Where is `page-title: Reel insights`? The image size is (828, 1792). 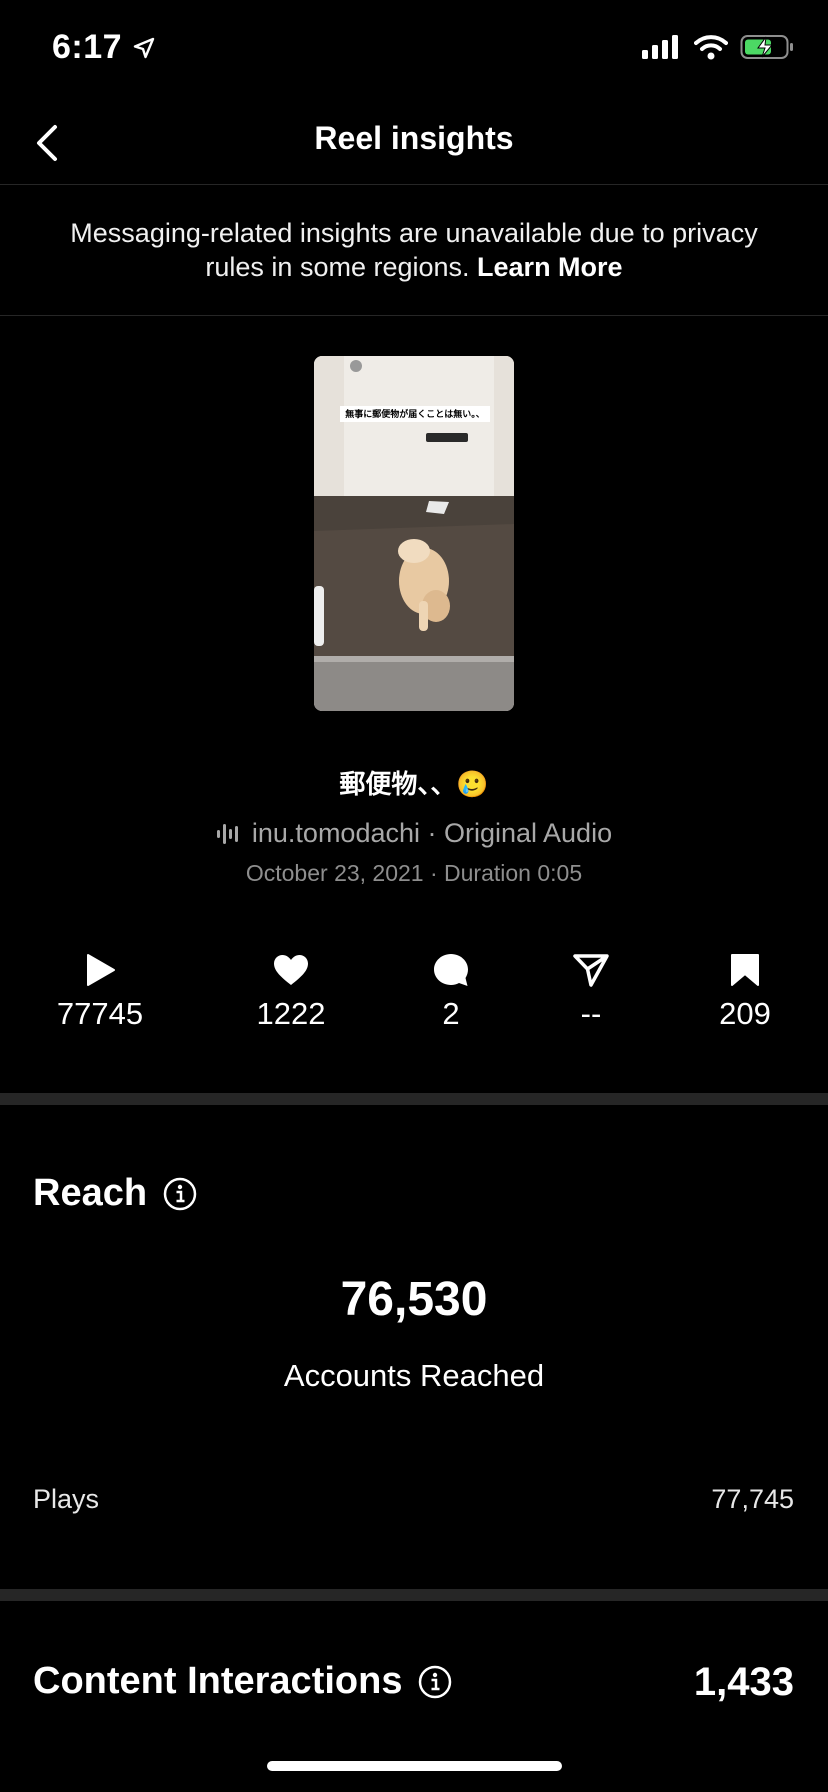
page-title: Reel insights is located at coordinates (414, 138).